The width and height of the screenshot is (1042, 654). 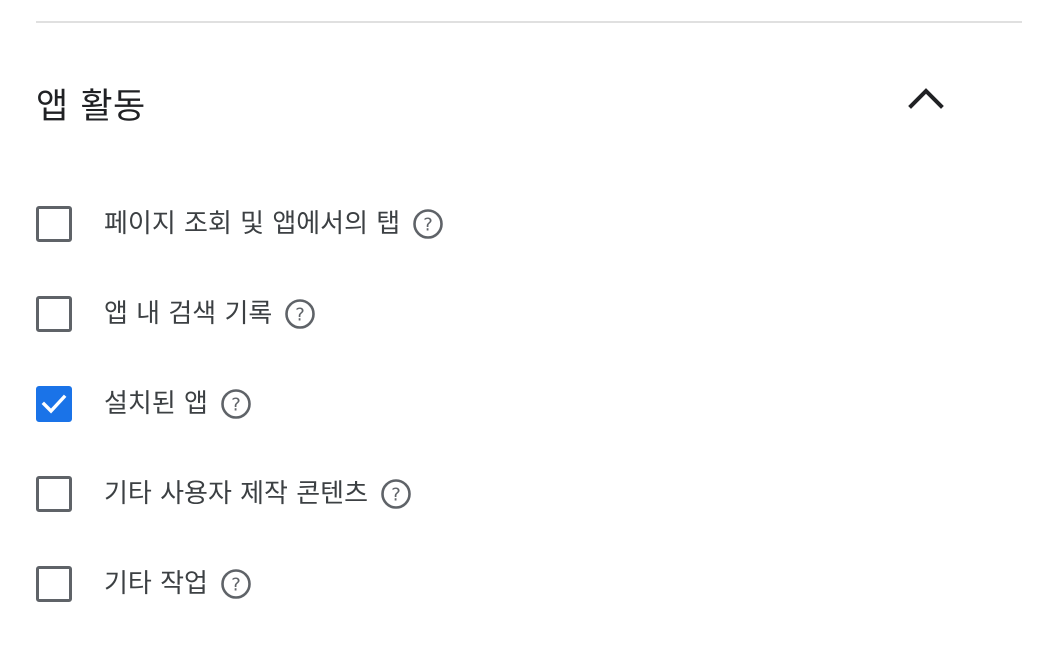 What do you see at coordinates (501, 100) in the screenshot?
I see `section-header: 앱 활동` at bounding box center [501, 100].